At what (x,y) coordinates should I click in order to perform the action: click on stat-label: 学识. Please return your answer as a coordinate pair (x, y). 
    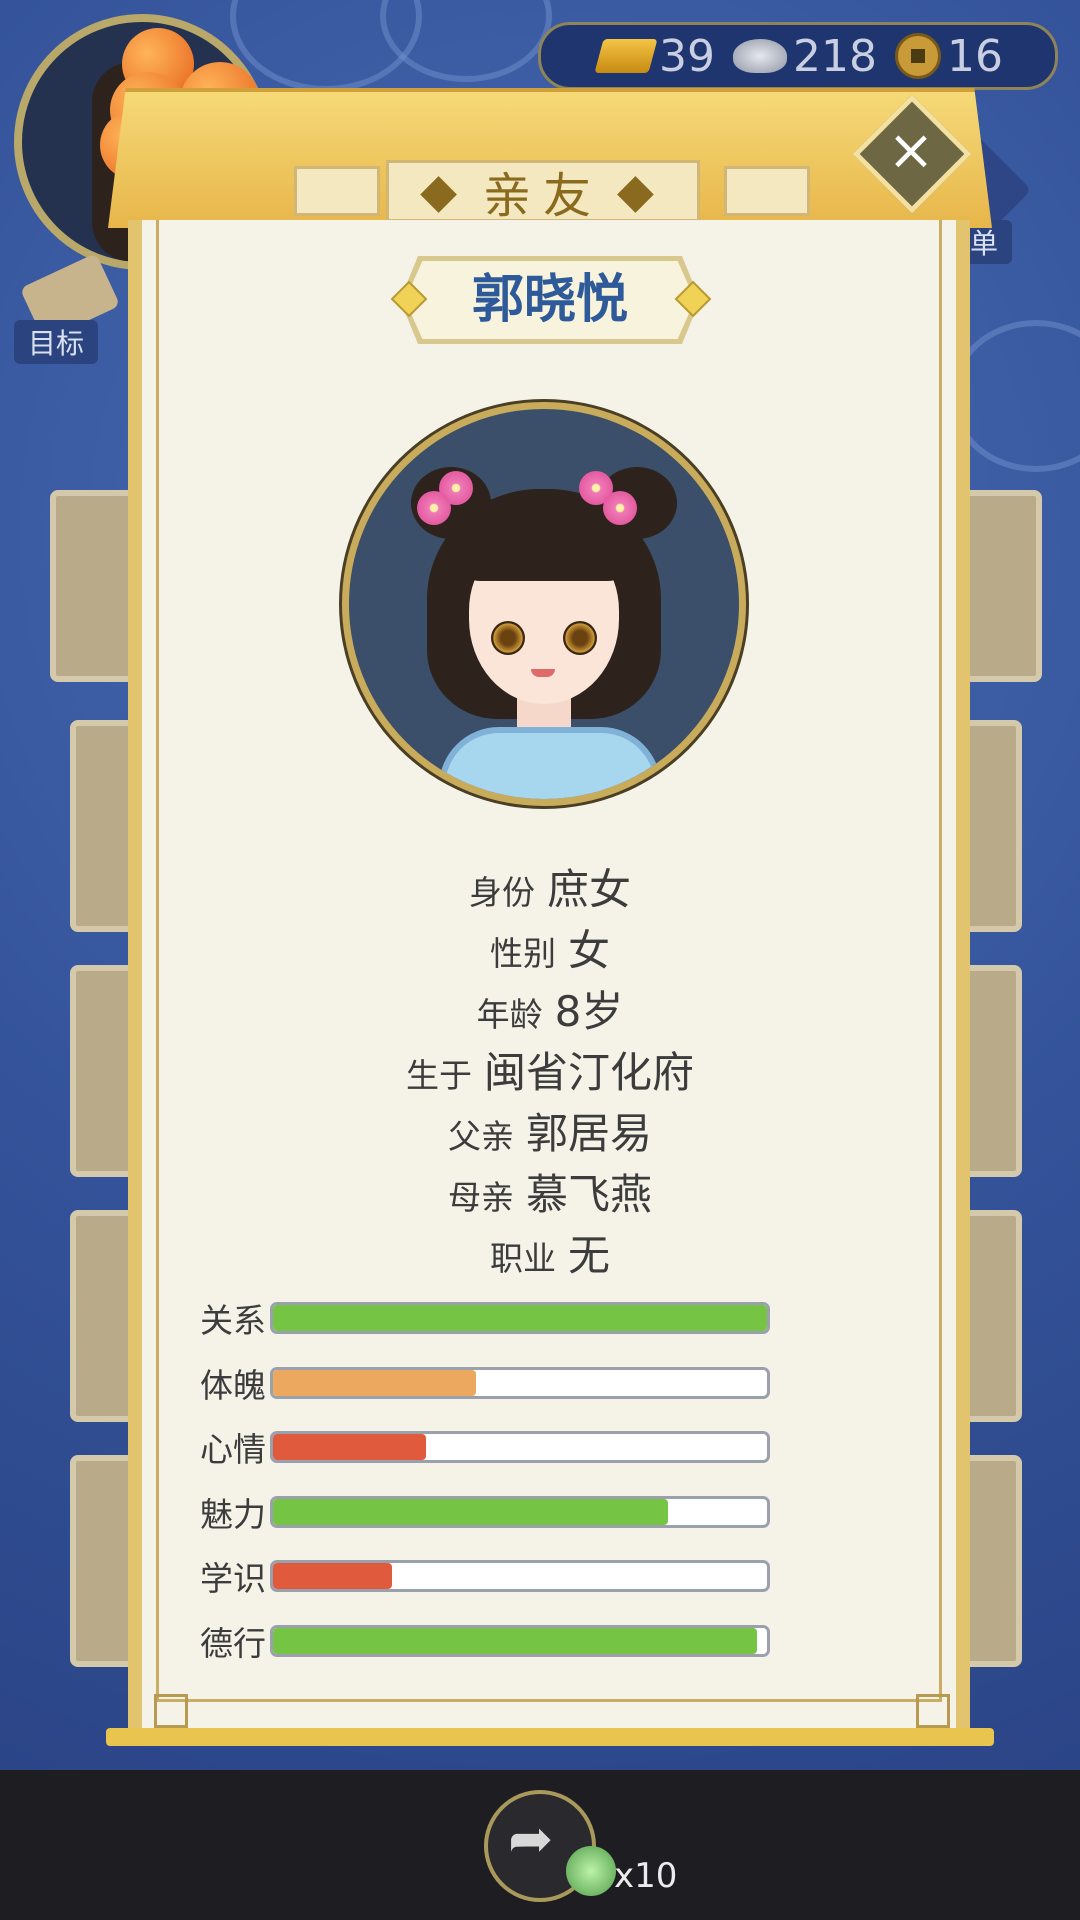
    Looking at the image, I should click on (233, 1579).